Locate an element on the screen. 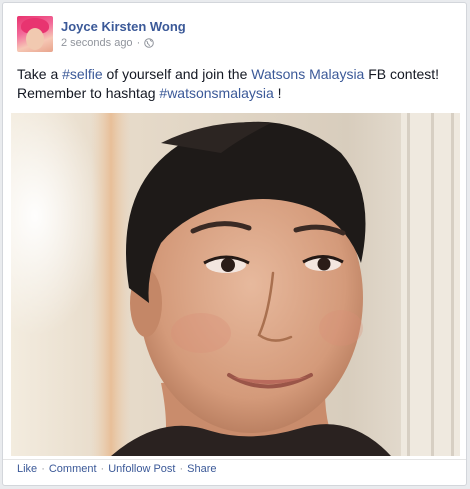 The width and height of the screenshot is (470, 489). message-text: FB contest! is located at coordinates (402, 74).